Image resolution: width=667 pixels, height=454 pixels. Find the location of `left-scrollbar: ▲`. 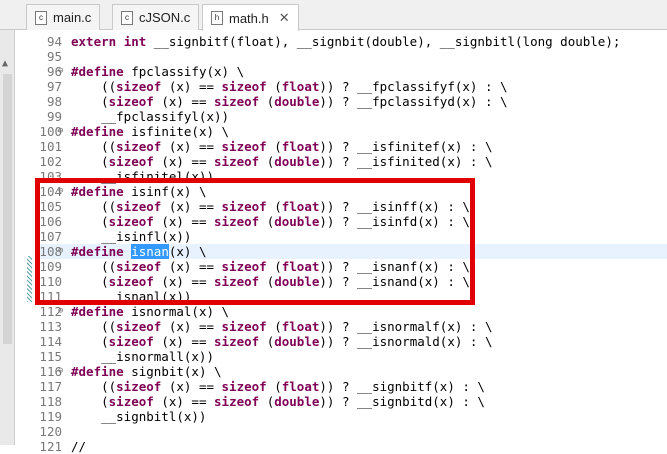

left-scrollbar: ▲ is located at coordinates (7, 237).